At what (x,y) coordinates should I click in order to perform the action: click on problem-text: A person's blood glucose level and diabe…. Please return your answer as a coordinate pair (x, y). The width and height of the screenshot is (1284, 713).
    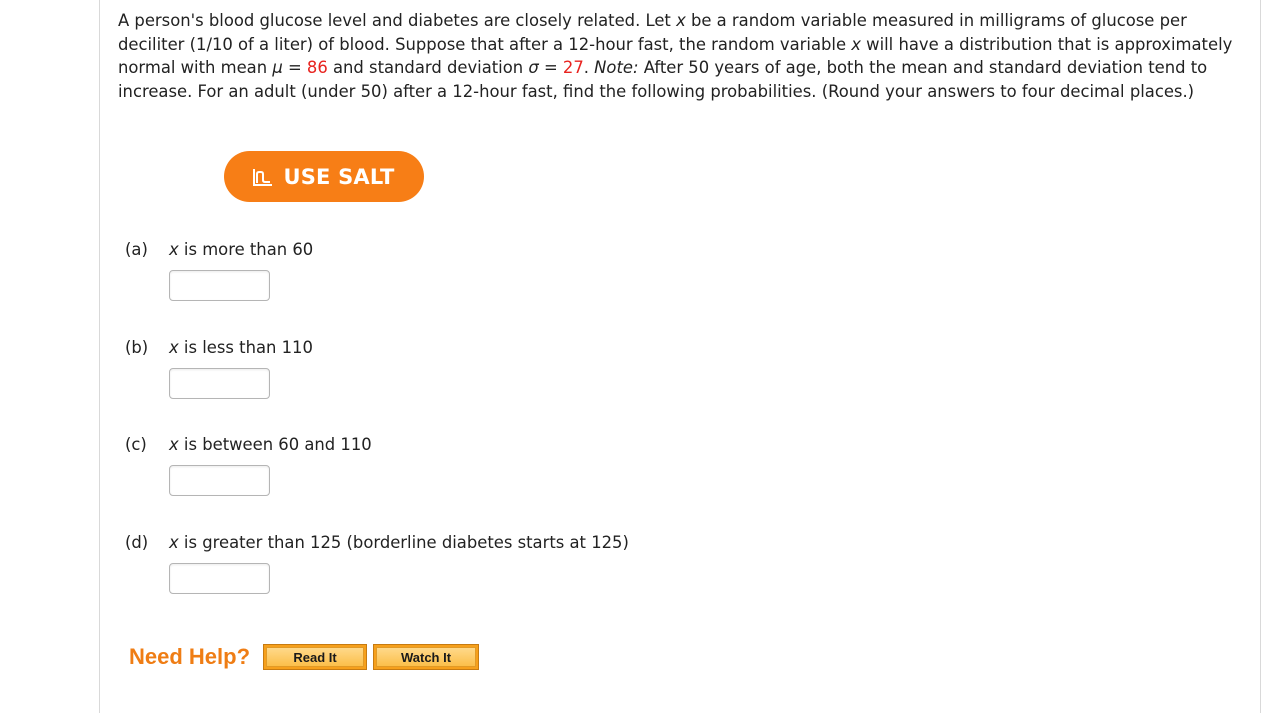
    Looking at the image, I should click on (397, 20).